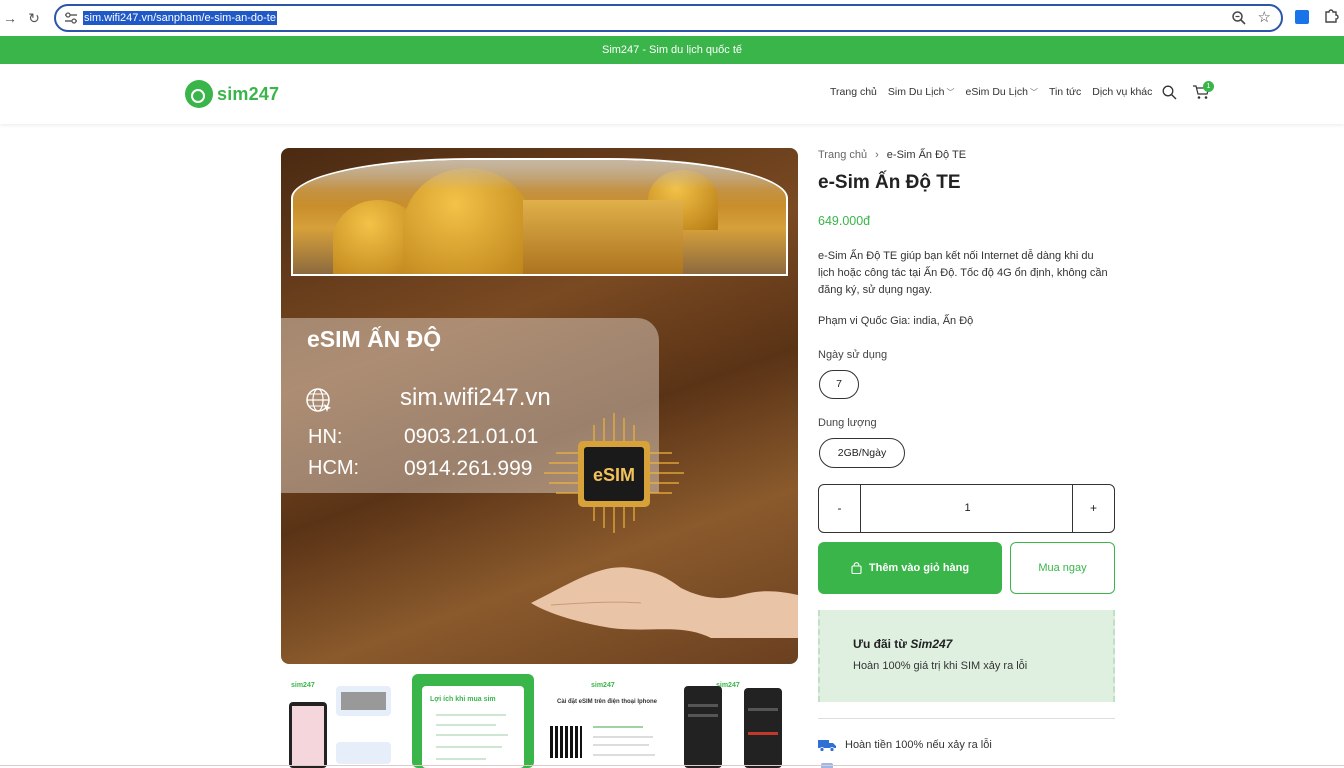  Describe the element at coordinates (566, 742) in the screenshot. I see `qr-code-icon` at that location.